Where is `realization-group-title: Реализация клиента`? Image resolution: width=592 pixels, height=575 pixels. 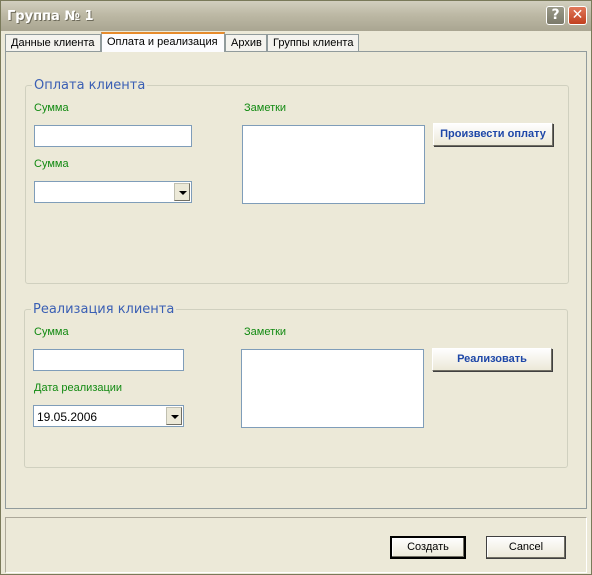
realization-group-title: Реализация клиента is located at coordinates (104, 309).